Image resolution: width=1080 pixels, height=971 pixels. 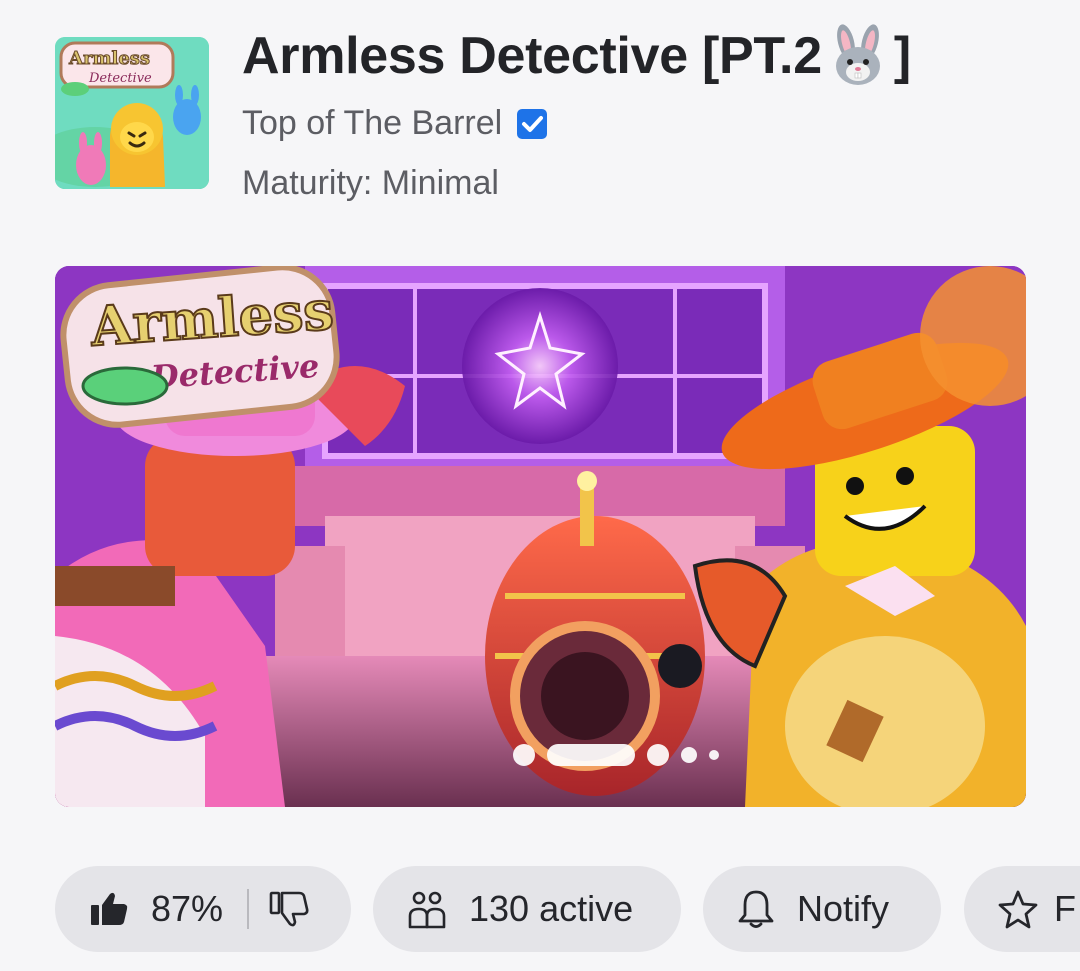 I want to click on game-title-text: Armless Detective [PT.2, so click(x=532, y=56).